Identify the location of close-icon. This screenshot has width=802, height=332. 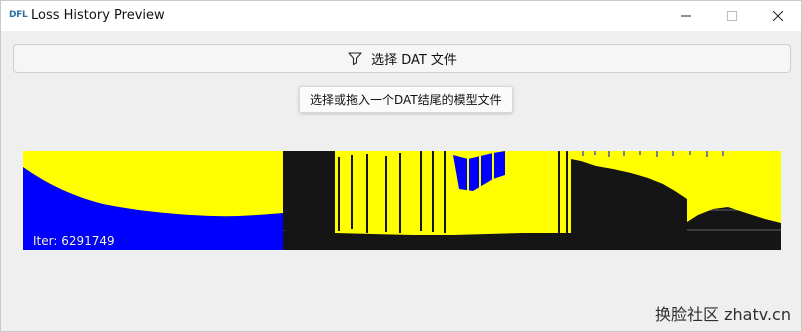
(778, 16).